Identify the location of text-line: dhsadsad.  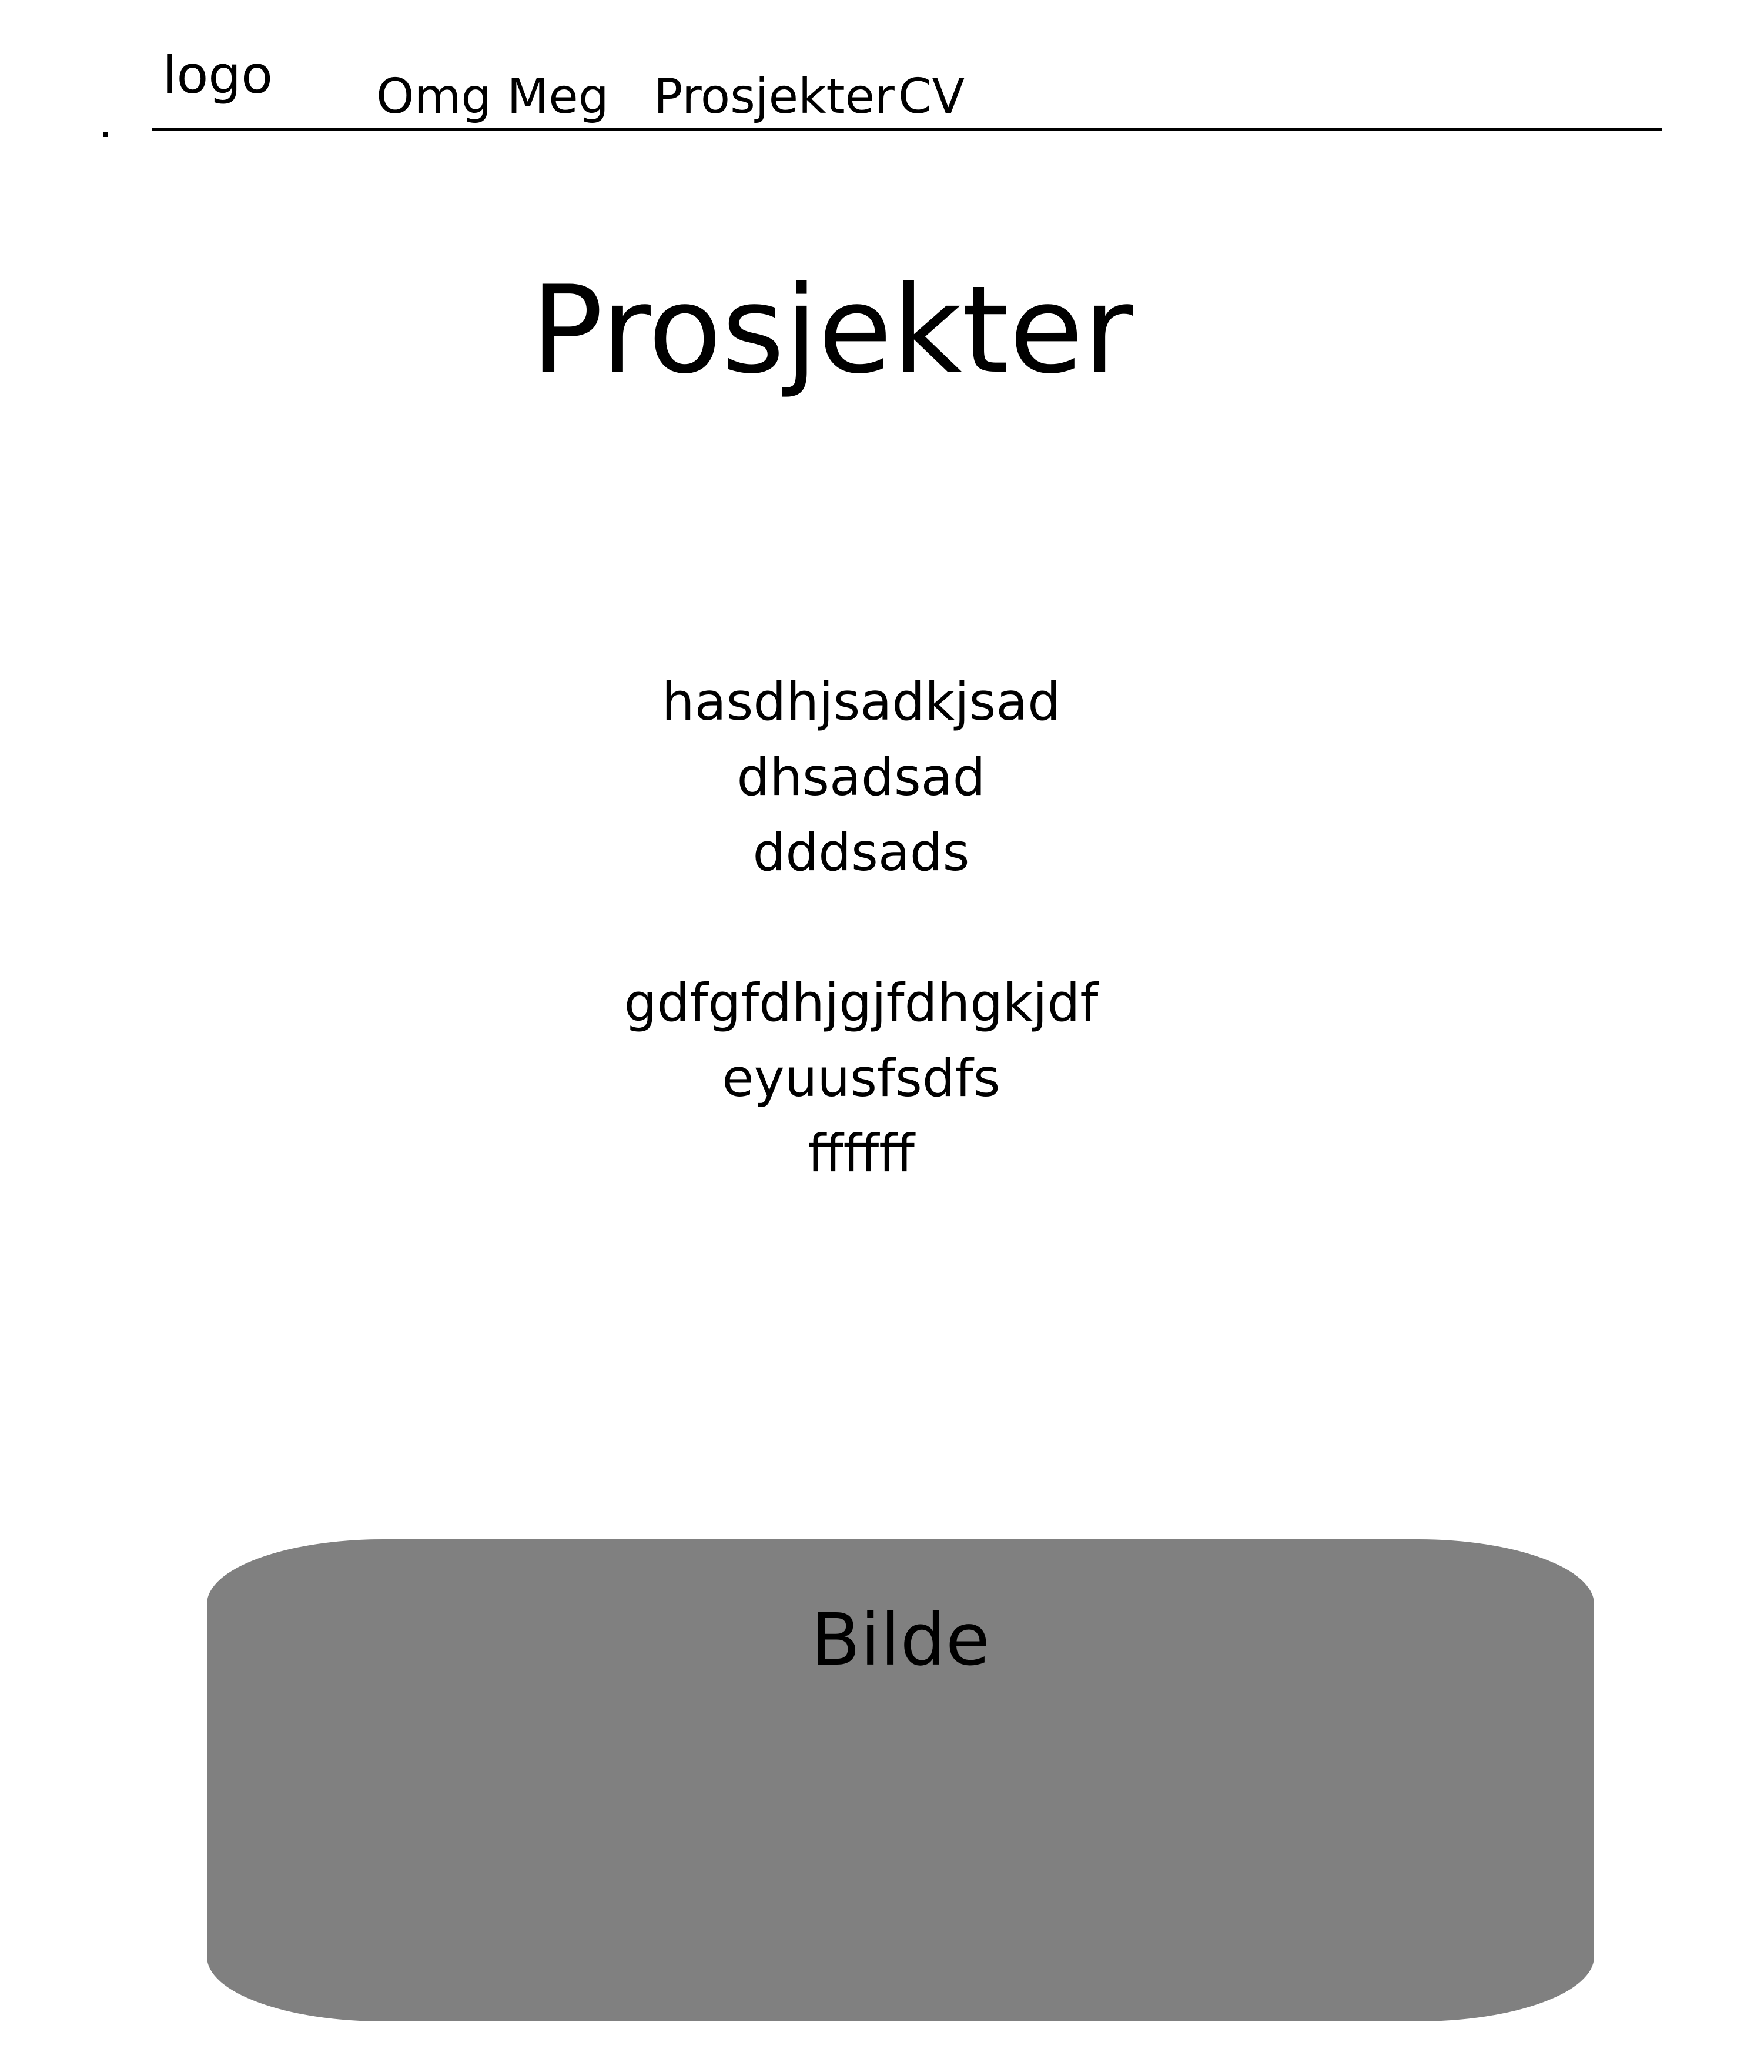
(861, 777).